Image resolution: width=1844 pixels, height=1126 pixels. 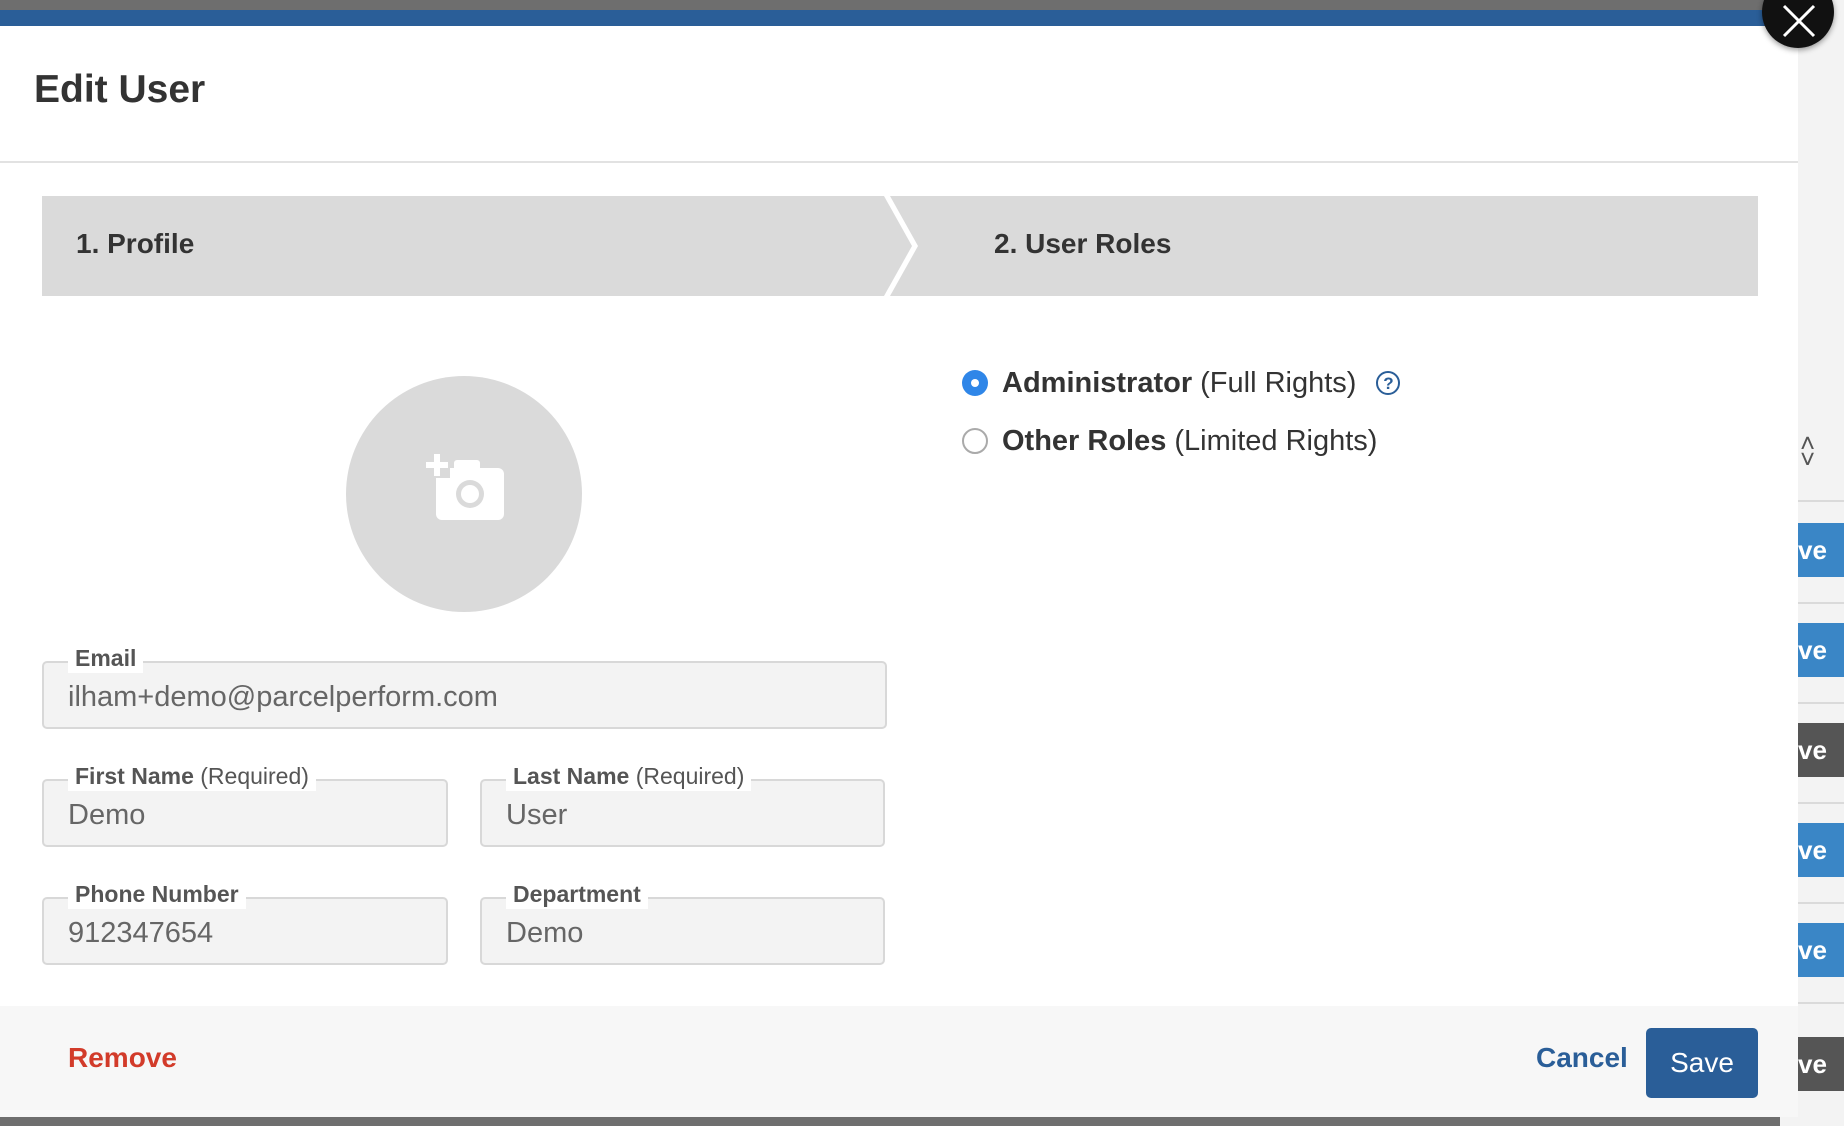 I want to click on last-name-field: Last Name (Required) User, so click(x=682, y=804).